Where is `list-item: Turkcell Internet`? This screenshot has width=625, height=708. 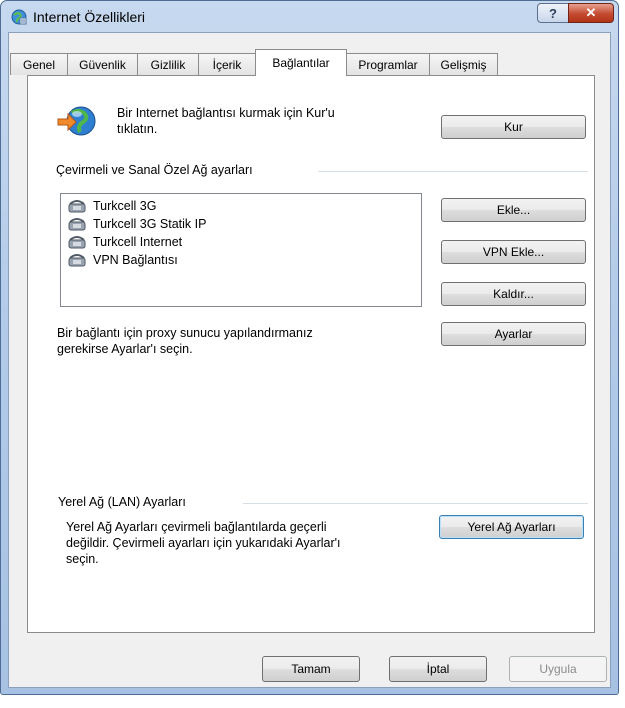
list-item: Turkcell Internet is located at coordinates (124, 242).